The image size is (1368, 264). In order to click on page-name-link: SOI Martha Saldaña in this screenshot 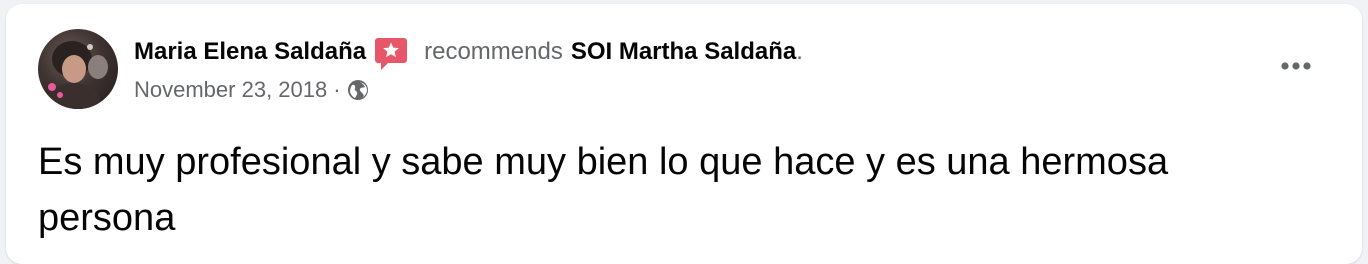, I will do `click(683, 52)`.